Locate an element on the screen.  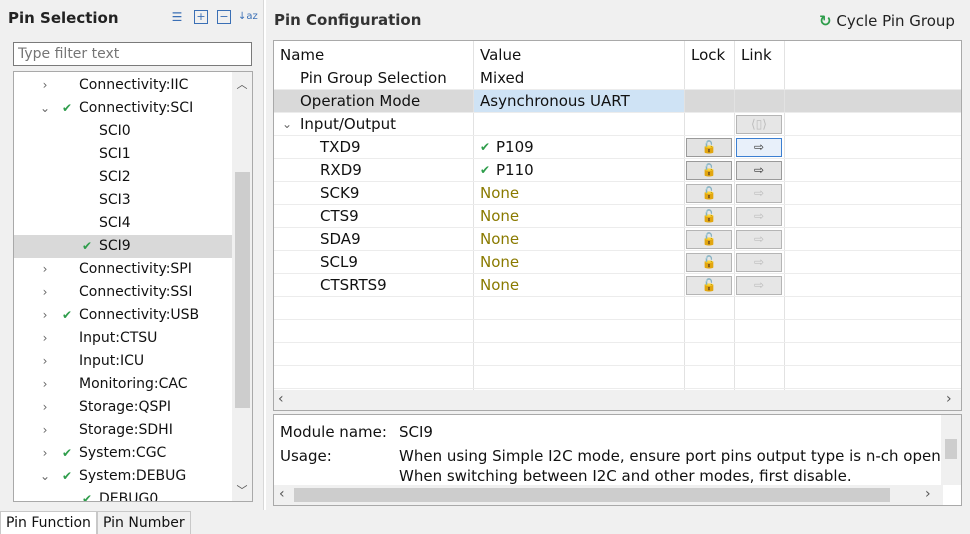
tree-item: SCI4 is located at coordinates (123, 223).